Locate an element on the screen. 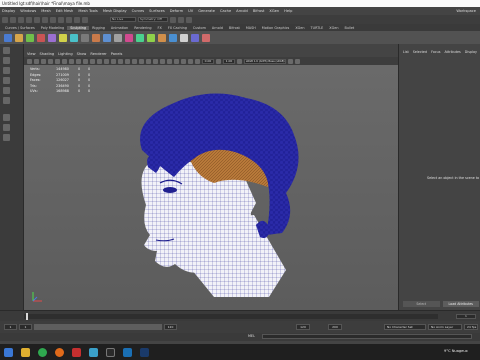 This screenshot has width=480, height=360. chrome-icon is located at coordinates (42, 352).